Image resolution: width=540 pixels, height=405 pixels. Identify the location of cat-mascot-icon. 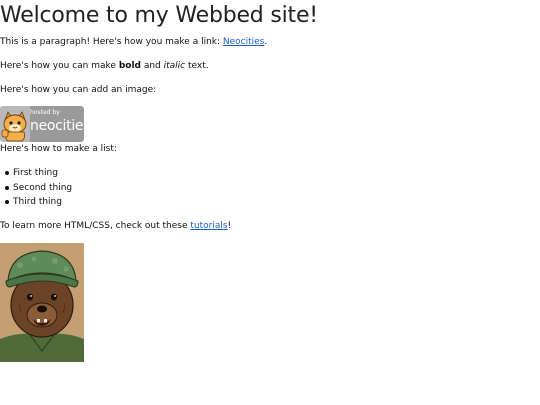
(15, 124).